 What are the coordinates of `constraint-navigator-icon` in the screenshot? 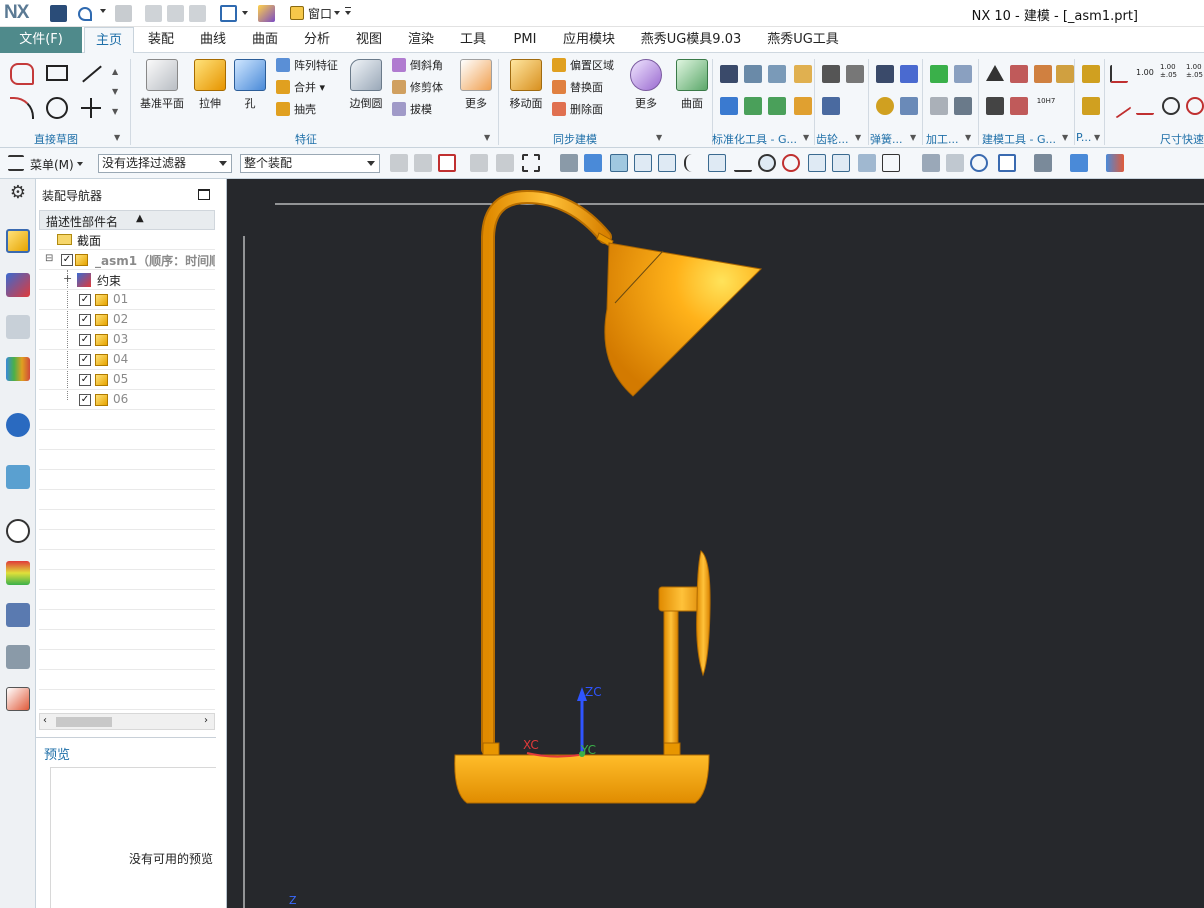 It's located at (18, 285).